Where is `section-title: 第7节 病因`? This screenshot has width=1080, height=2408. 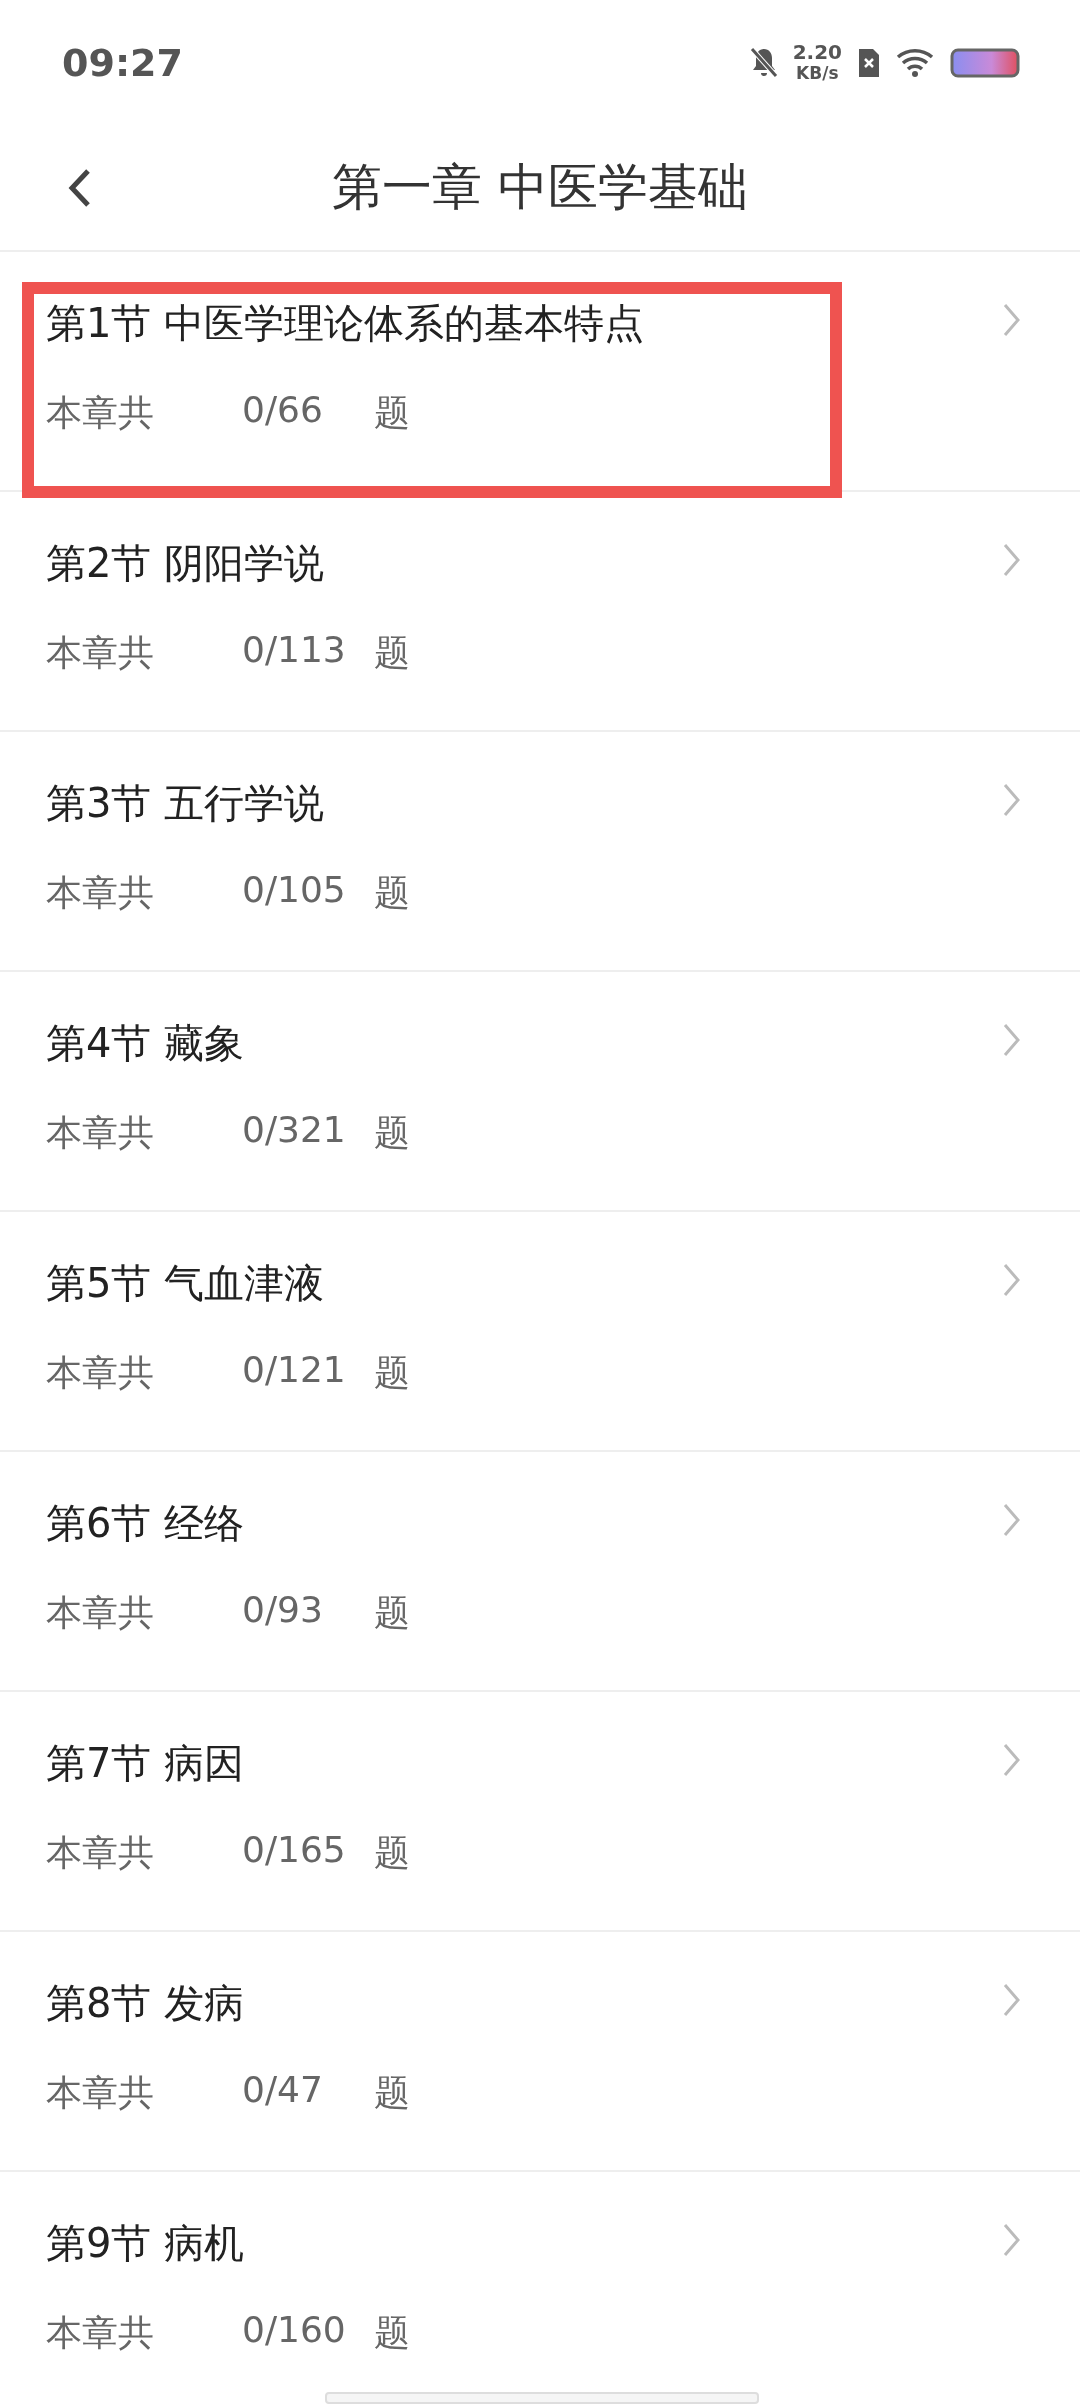 section-title: 第7节 病因 is located at coordinates (145, 1763).